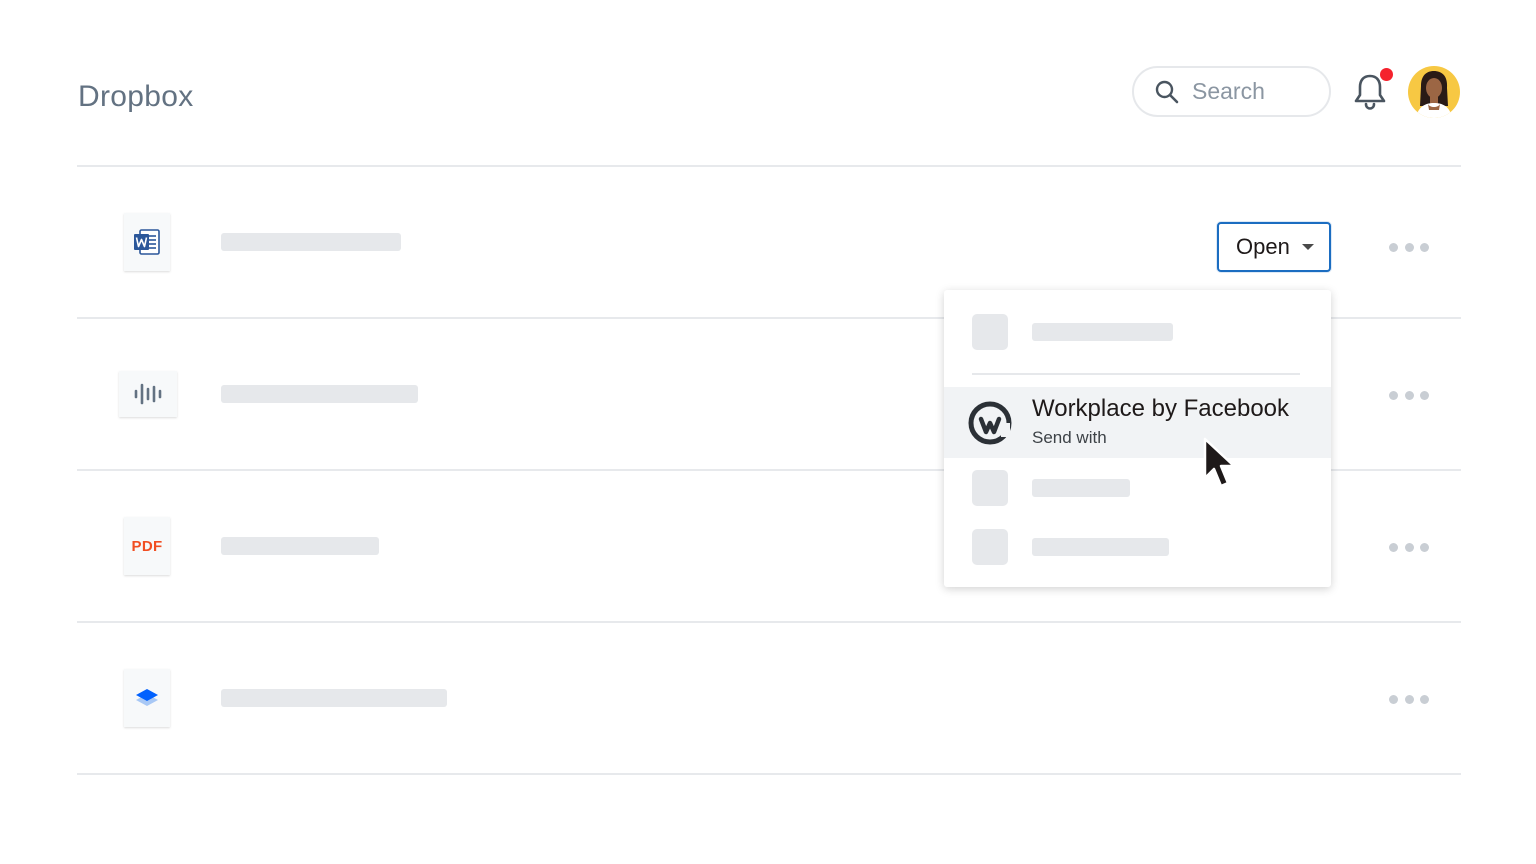 The width and height of the screenshot is (1536, 864). Describe the element at coordinates (1386, 74) in the screenshot. I see `notification-badge` at that location.